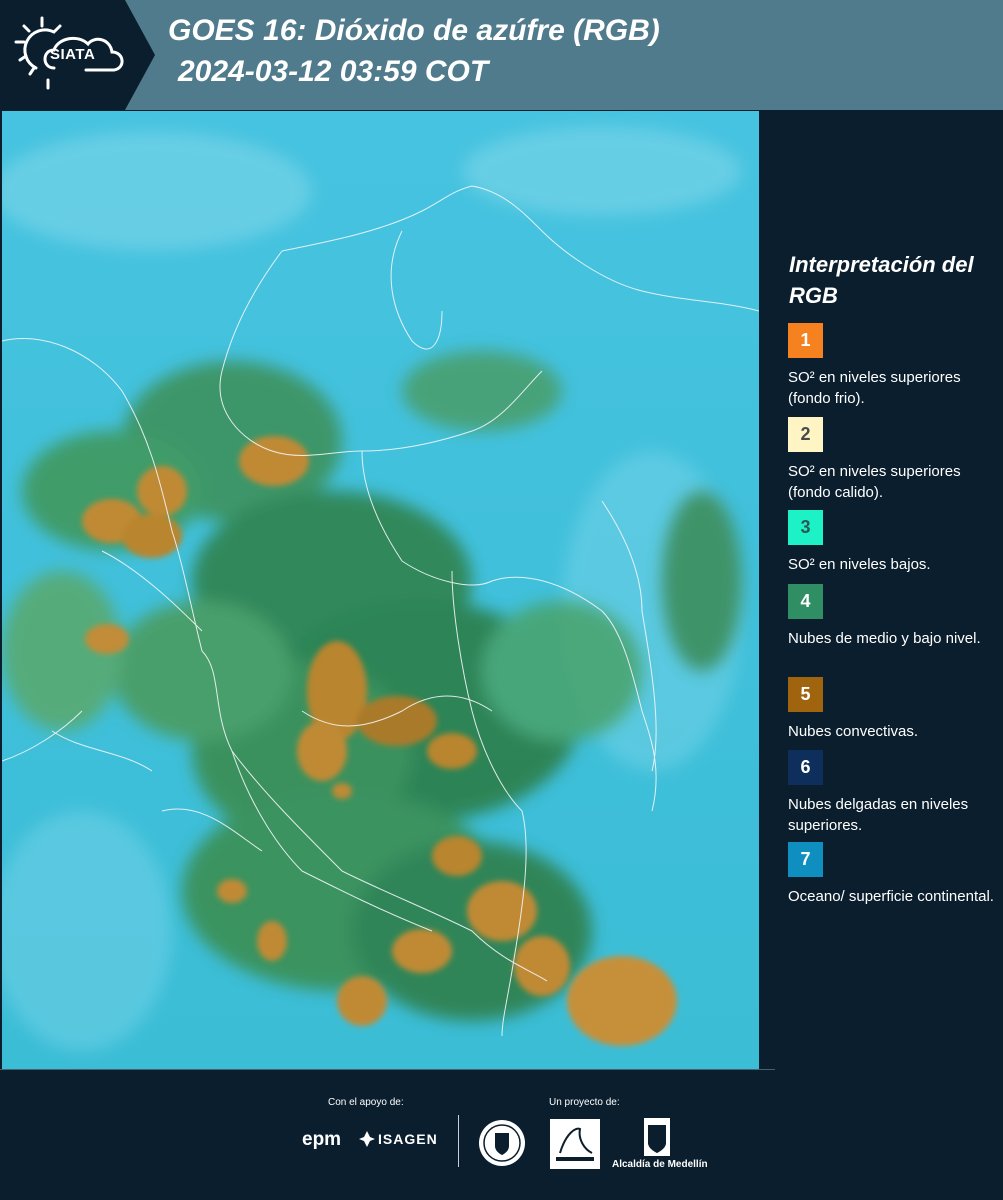  I want to click on legend-item-4: 4 Nubes de medio y bajo nivel., so click(893, 616).